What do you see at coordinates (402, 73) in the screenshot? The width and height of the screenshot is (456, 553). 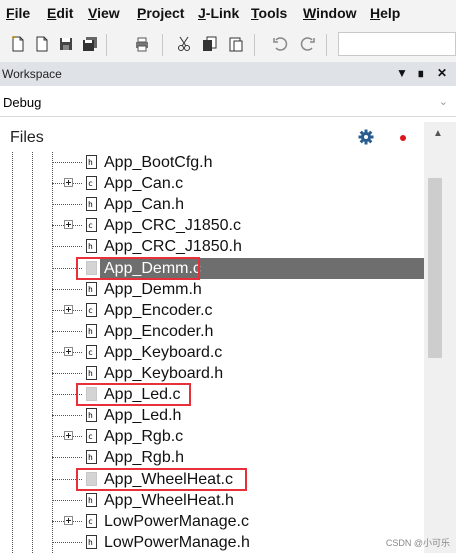 I see `dropdown-arrow-icon: ▼` at bounding box center [402, 73].